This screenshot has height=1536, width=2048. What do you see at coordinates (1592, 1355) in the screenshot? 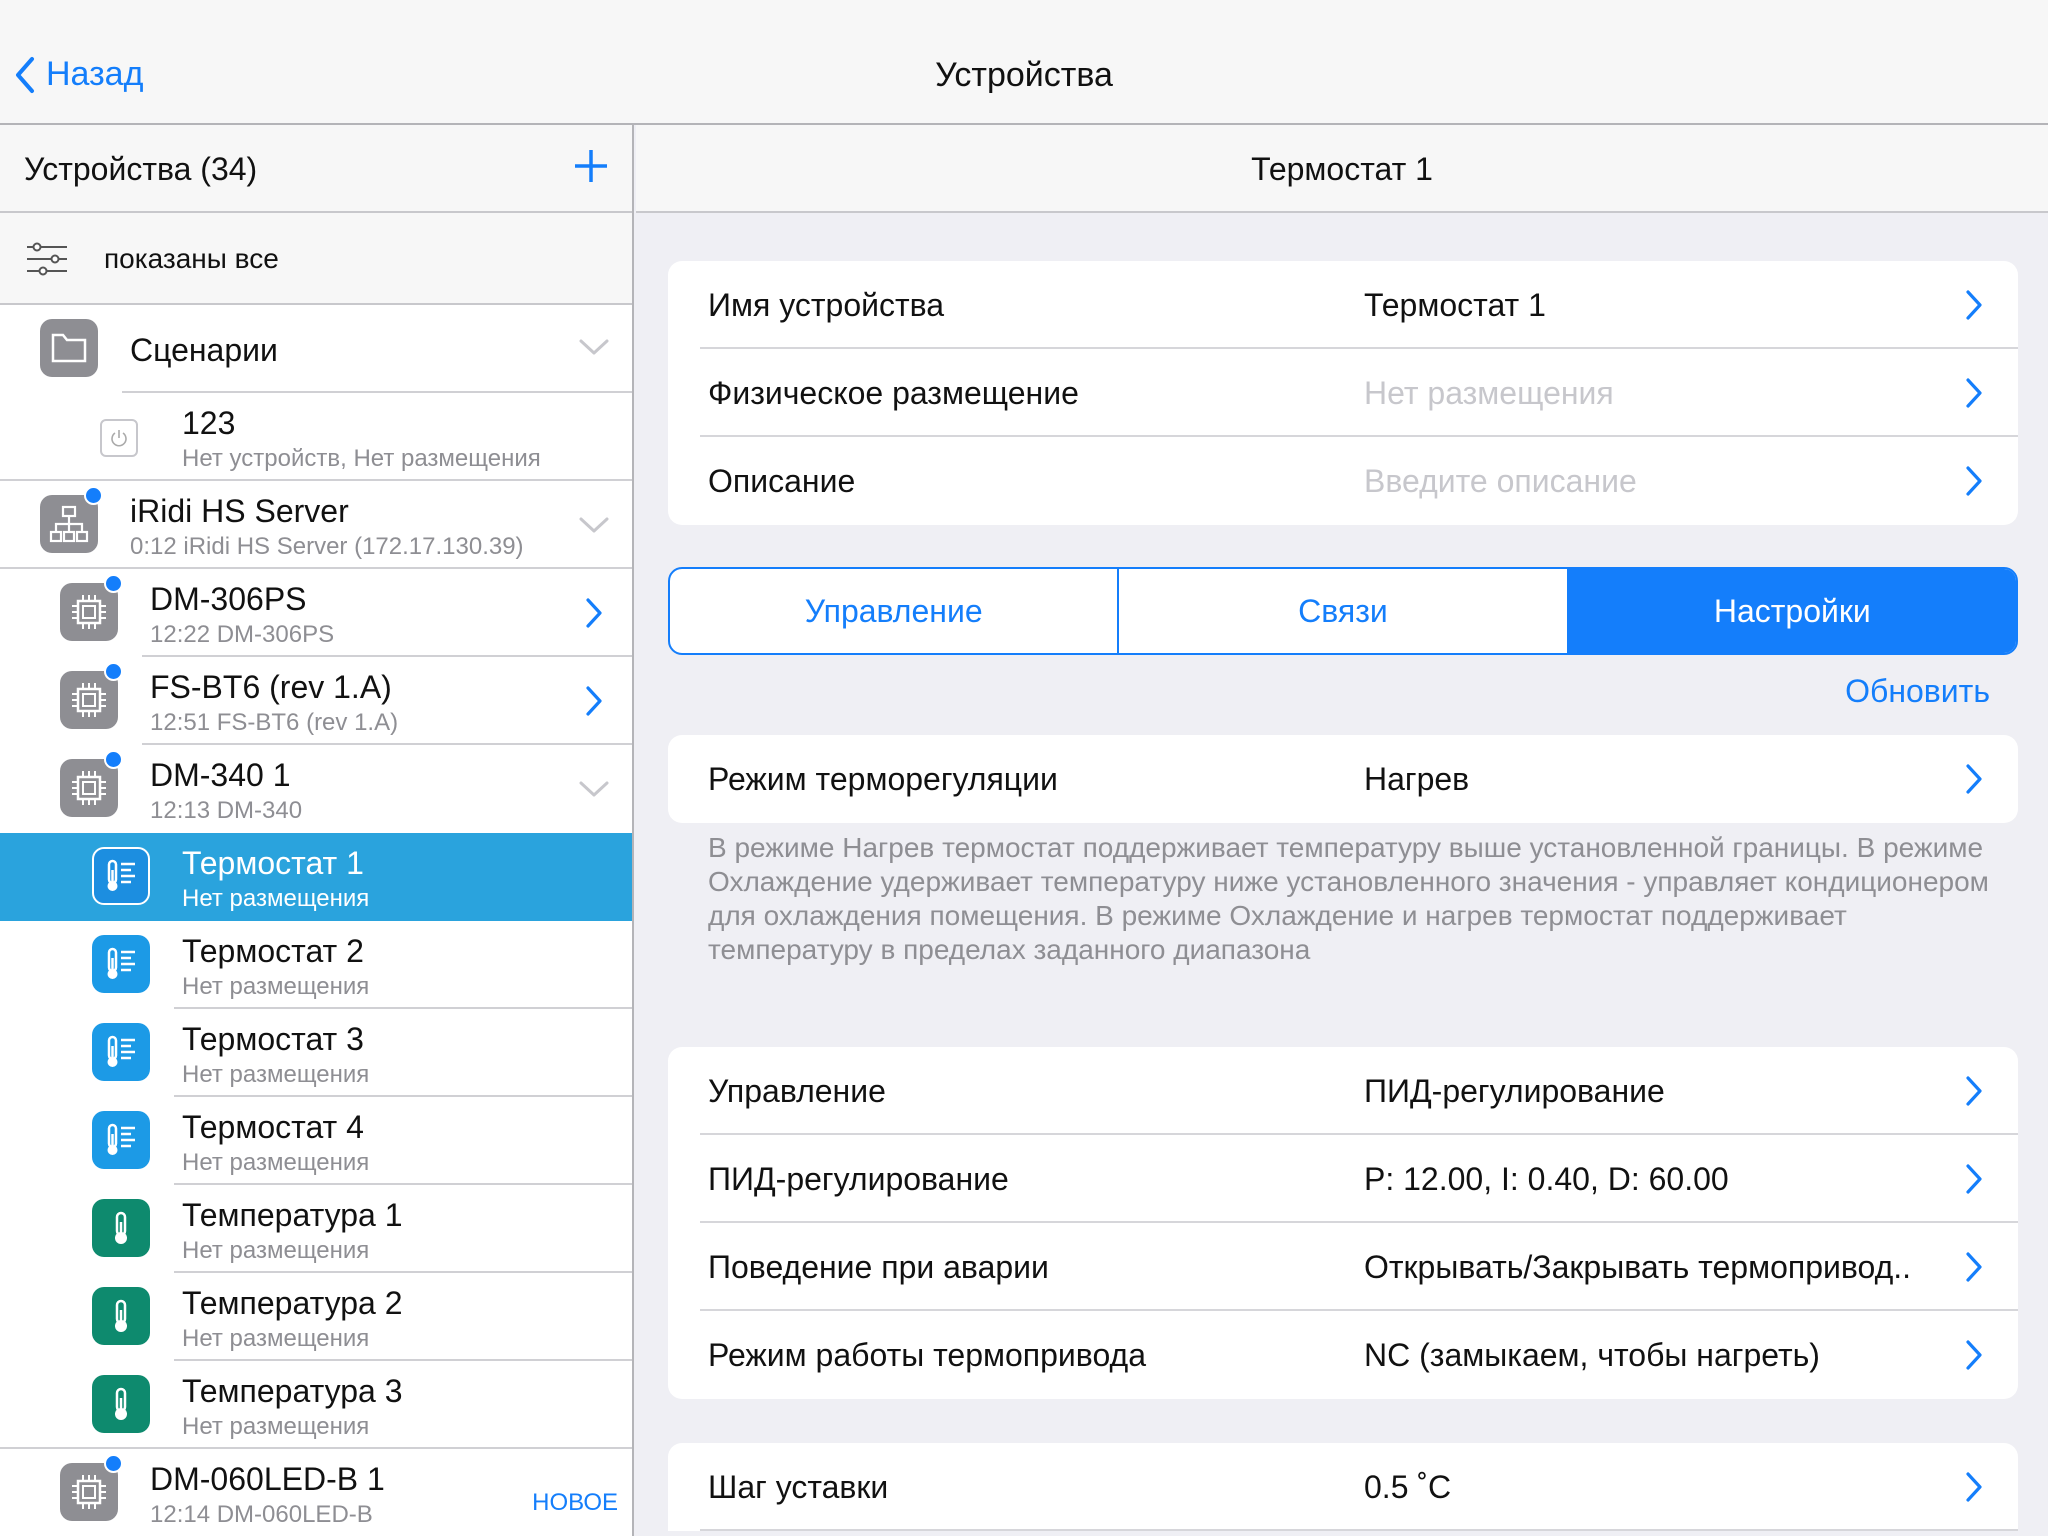
I see `row-value: NC (замыкаем, чтобы нагреть)` at bounding box center [1592, 1355].